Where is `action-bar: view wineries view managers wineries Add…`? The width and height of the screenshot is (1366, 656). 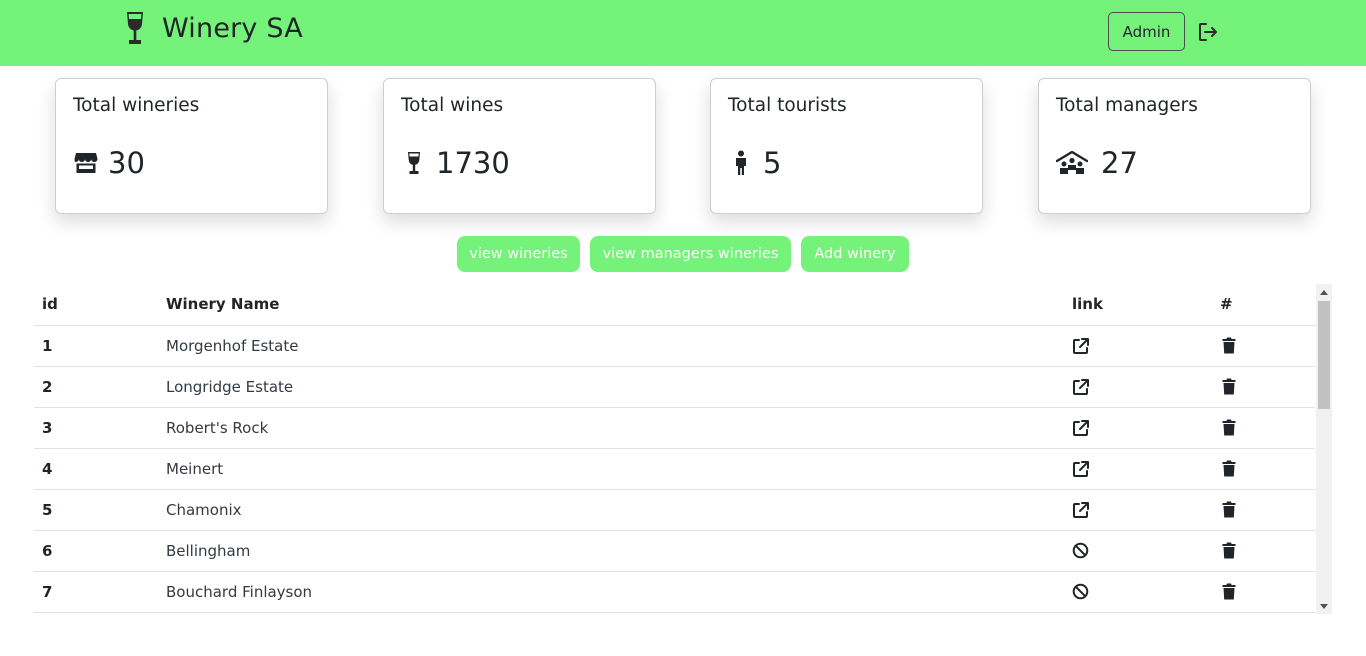 action-bar: view wineries view managers wineries Add… is located at coordinates (683, 254).